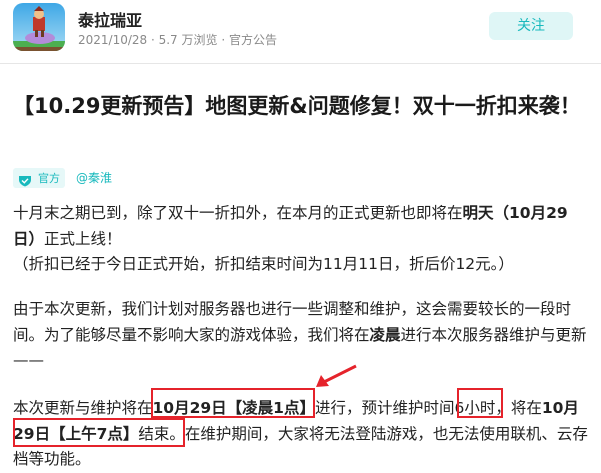 The width and height of the screenshot is (601, 473). Describe the element at coordinates (233, 403) in the screenshot. I see `annotation-box-start-time` at that location.